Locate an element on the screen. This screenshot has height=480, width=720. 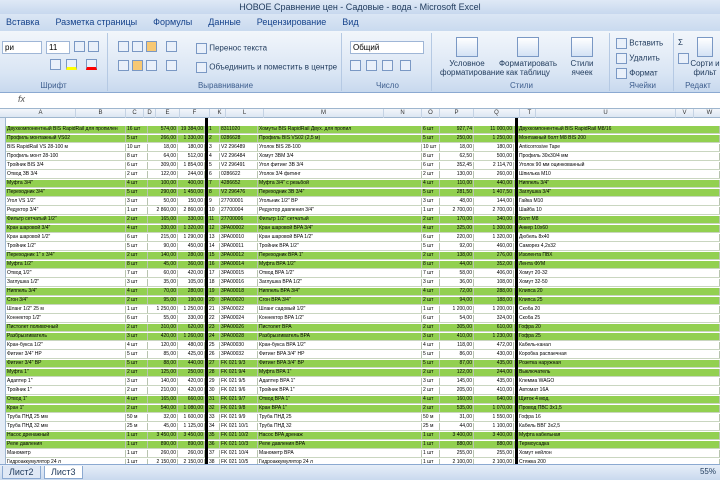
table-cell: Анкер 10х60 is located at coordinates (619, 228).